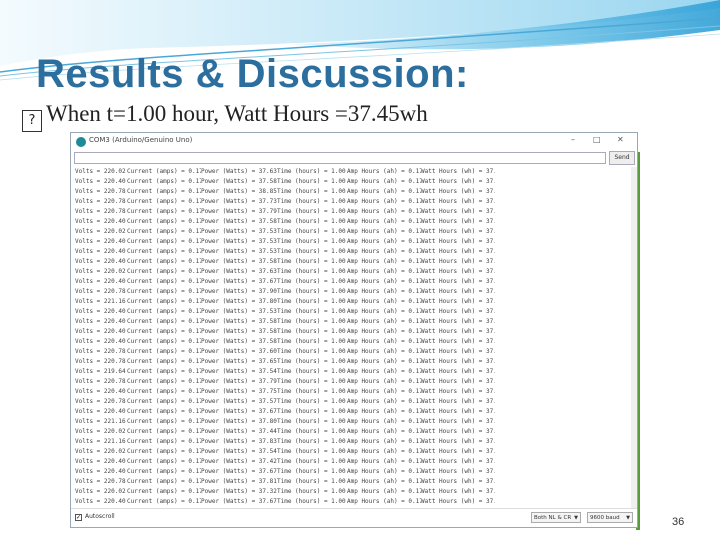 The width and height of the screenshot is (720, 540). Describe the element at coordinates (556, 517) in the screenshot. I see `line-ending-select: Both NL & CR ▼` at that location.